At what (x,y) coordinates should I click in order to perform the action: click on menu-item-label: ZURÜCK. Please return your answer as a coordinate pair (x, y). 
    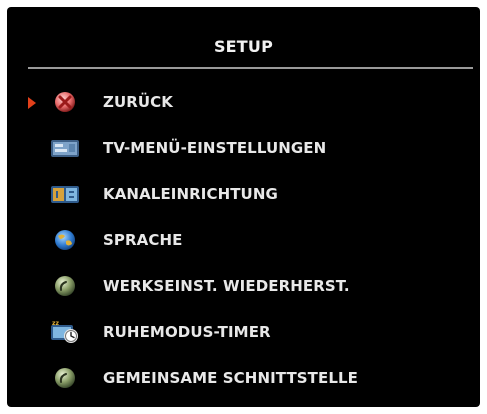
    Looking at the image, I should click on (138, 102).